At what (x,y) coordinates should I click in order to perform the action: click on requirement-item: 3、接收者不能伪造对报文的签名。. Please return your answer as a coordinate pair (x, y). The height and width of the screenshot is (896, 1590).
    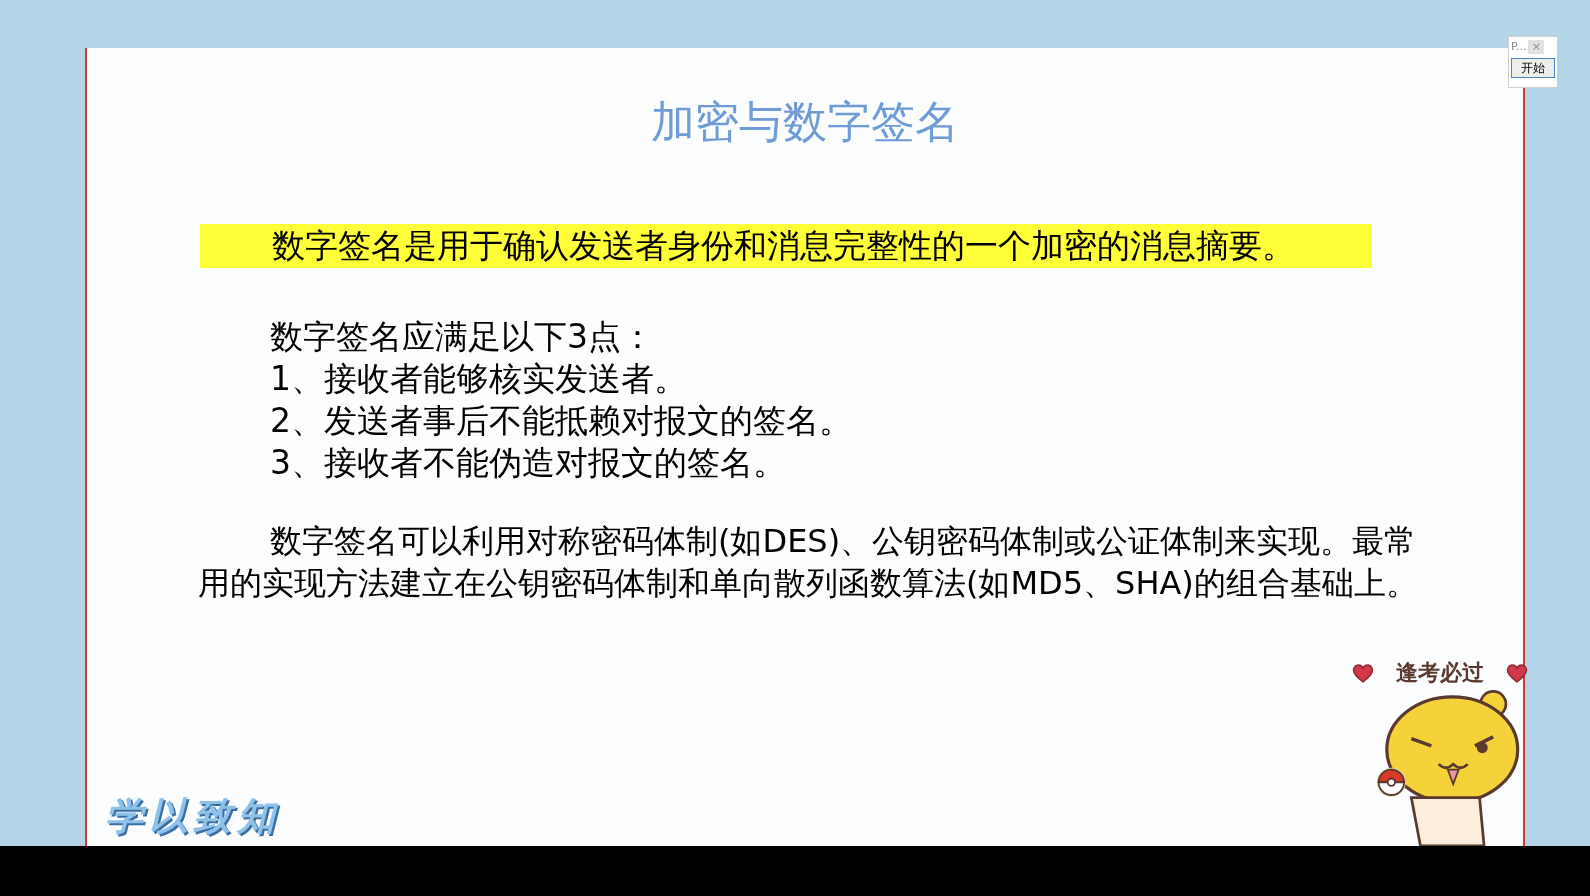
    Looking at the image, I should click on (528, 463).